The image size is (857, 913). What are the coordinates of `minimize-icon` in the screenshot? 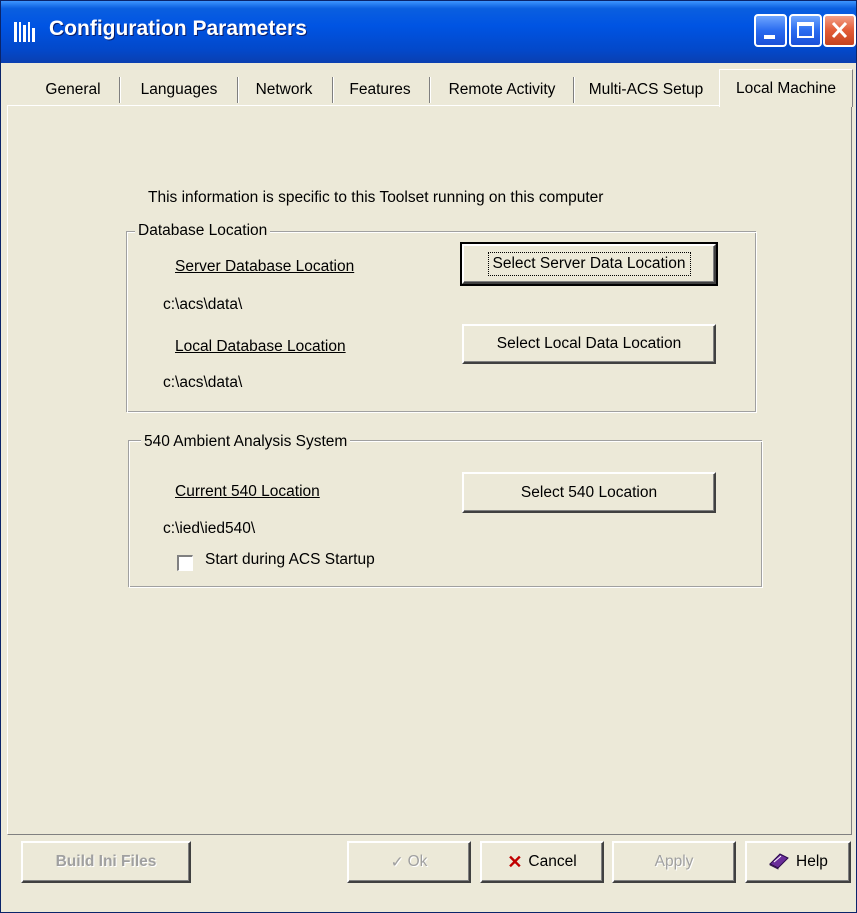 It's located at (769, 37).